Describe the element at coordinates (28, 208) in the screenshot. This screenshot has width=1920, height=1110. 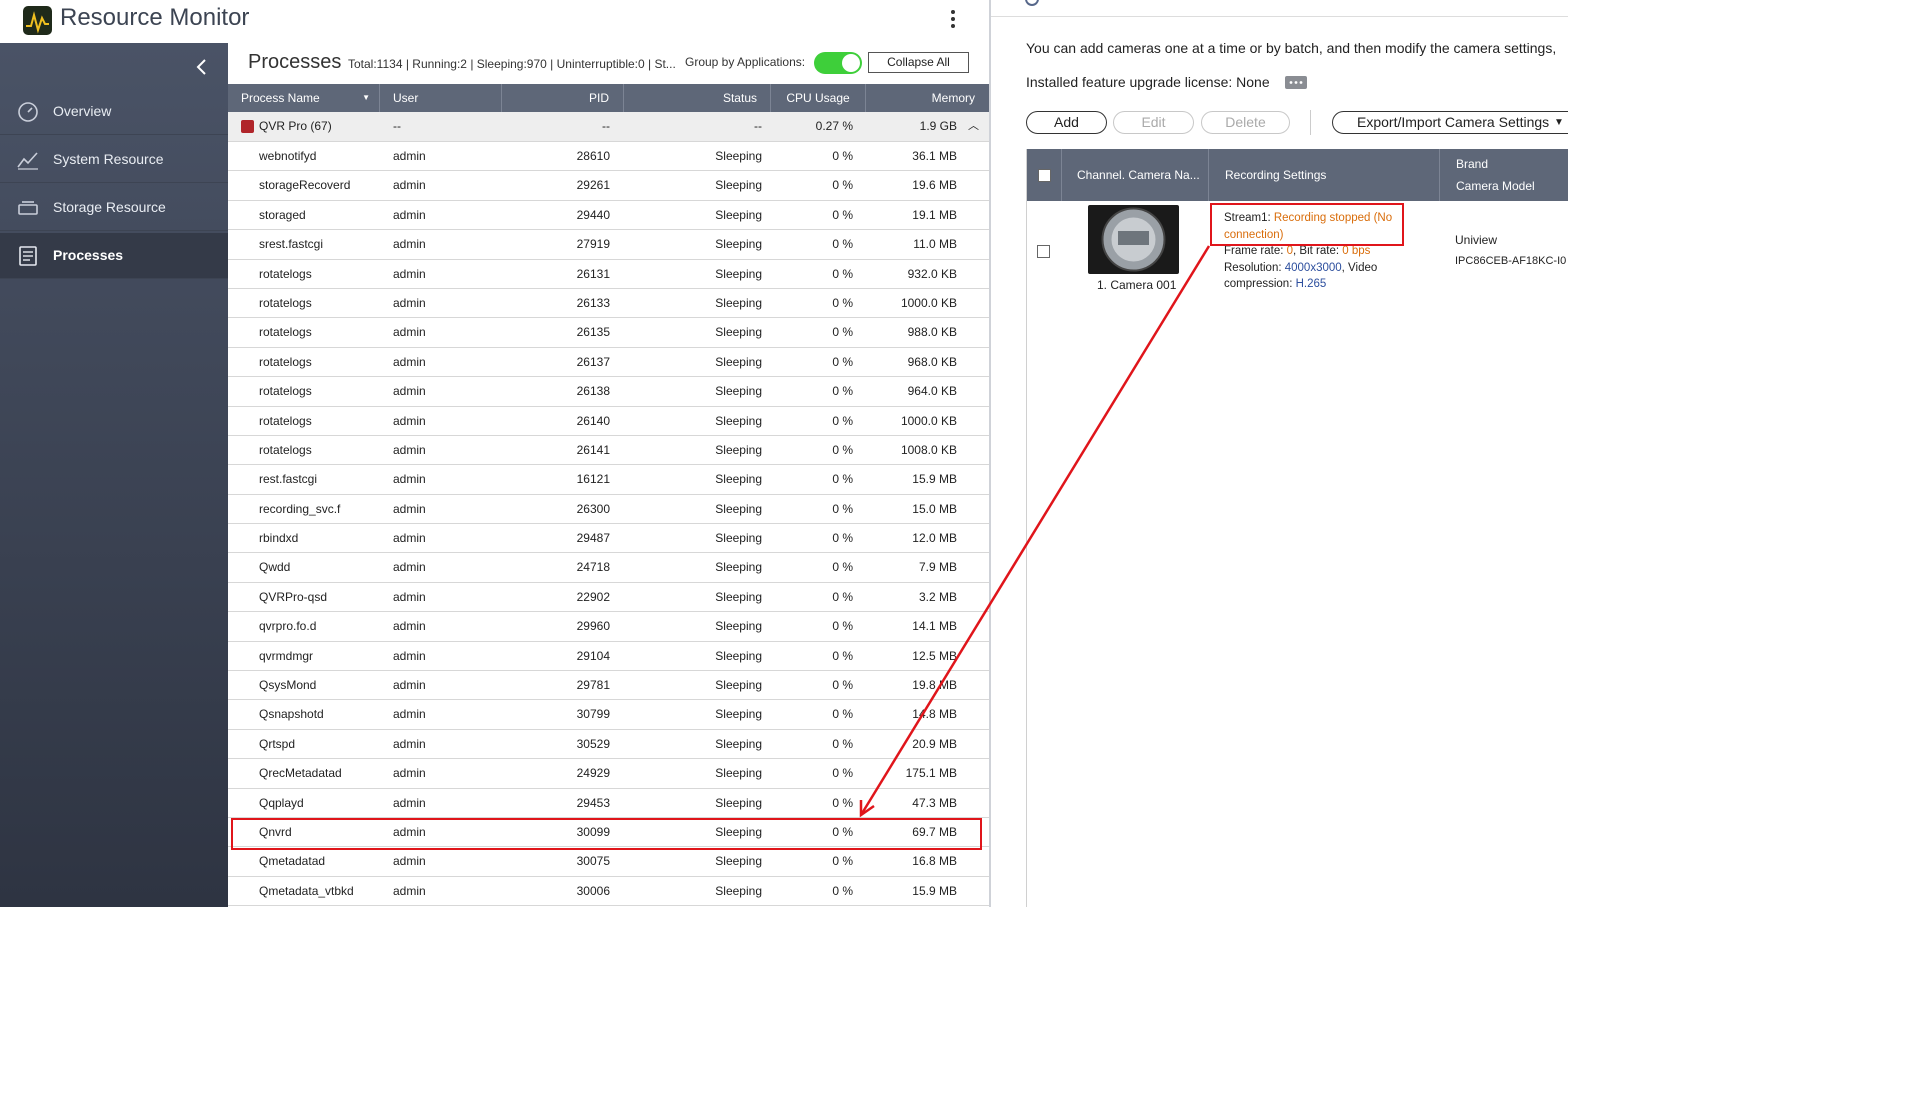
I see `disk-icon` at that location.